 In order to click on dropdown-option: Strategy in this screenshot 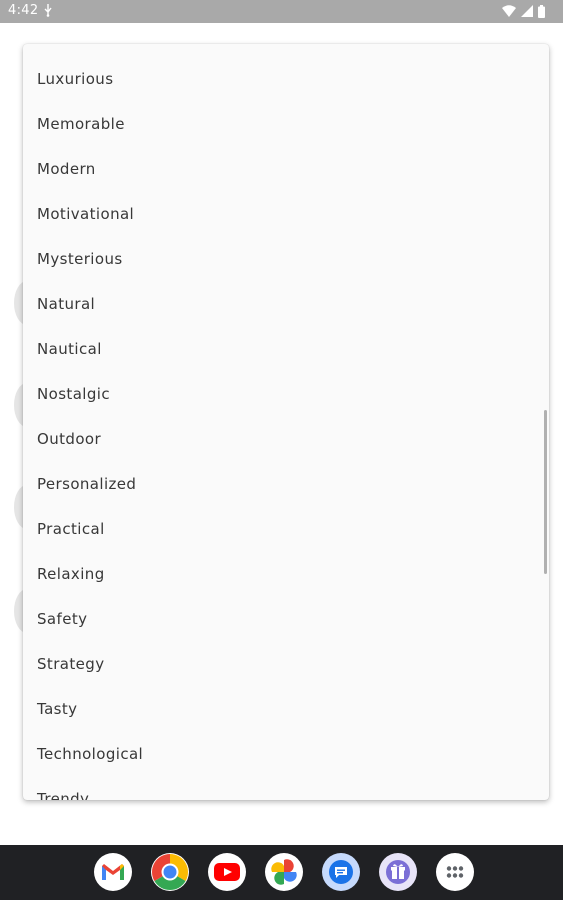, I will do `click(286, 663)`.